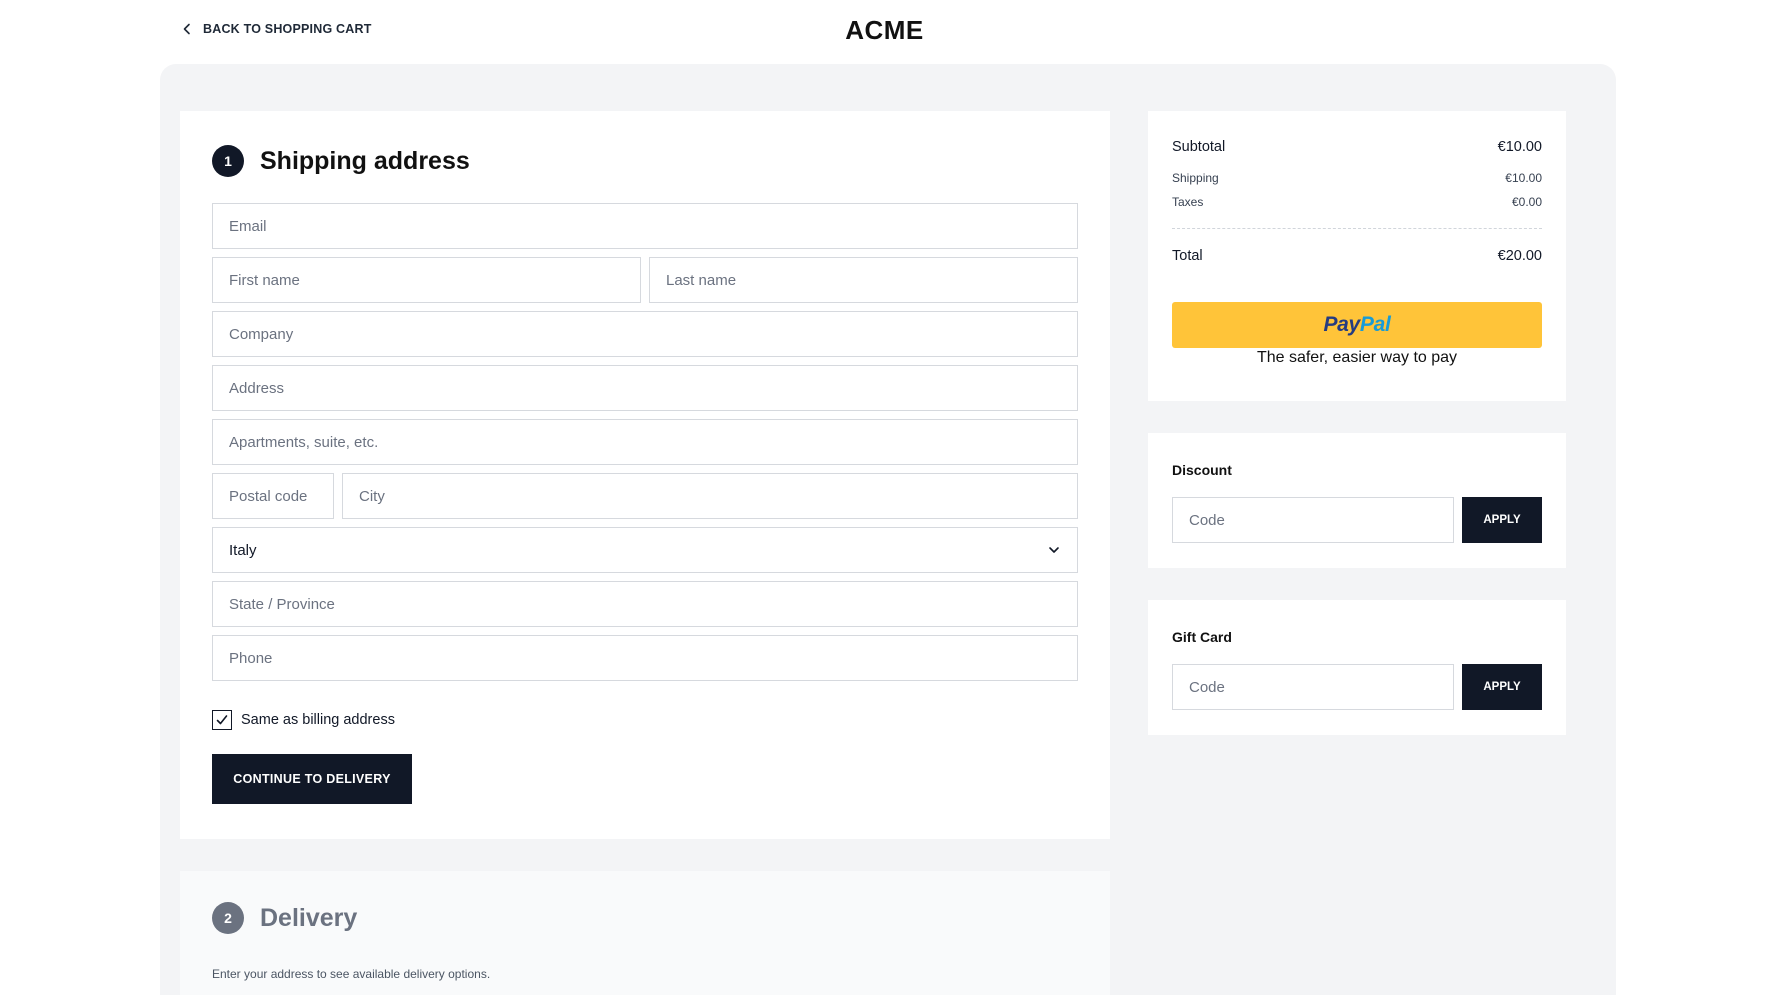 Image resolution: width=1769 pixels, height=995 pixels. Describe the element at coordinates (645, 604) in the screenshot. I see `state-province-field: State / Province` at that location.